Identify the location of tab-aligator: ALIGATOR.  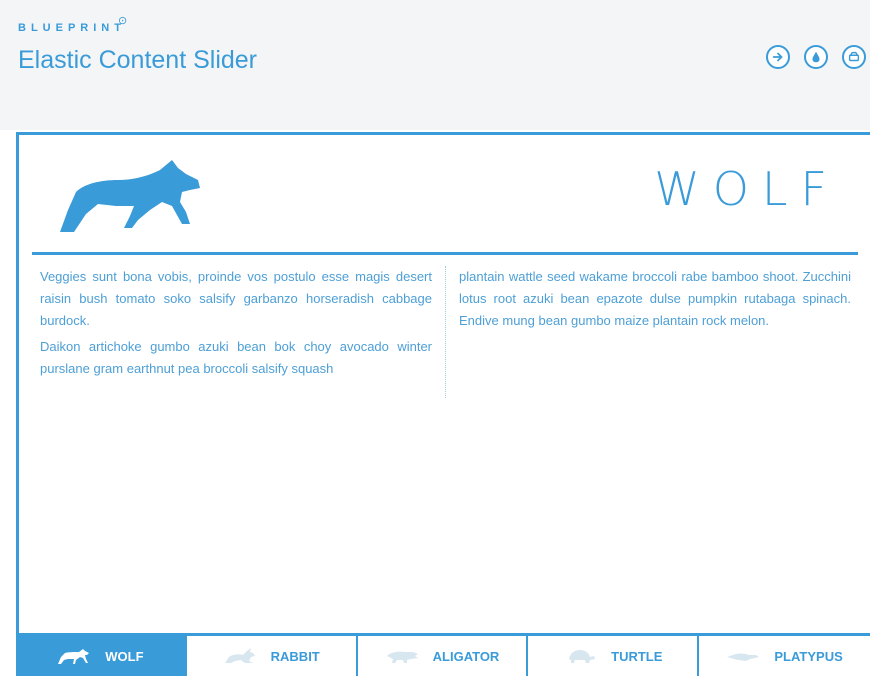
(443, 656).